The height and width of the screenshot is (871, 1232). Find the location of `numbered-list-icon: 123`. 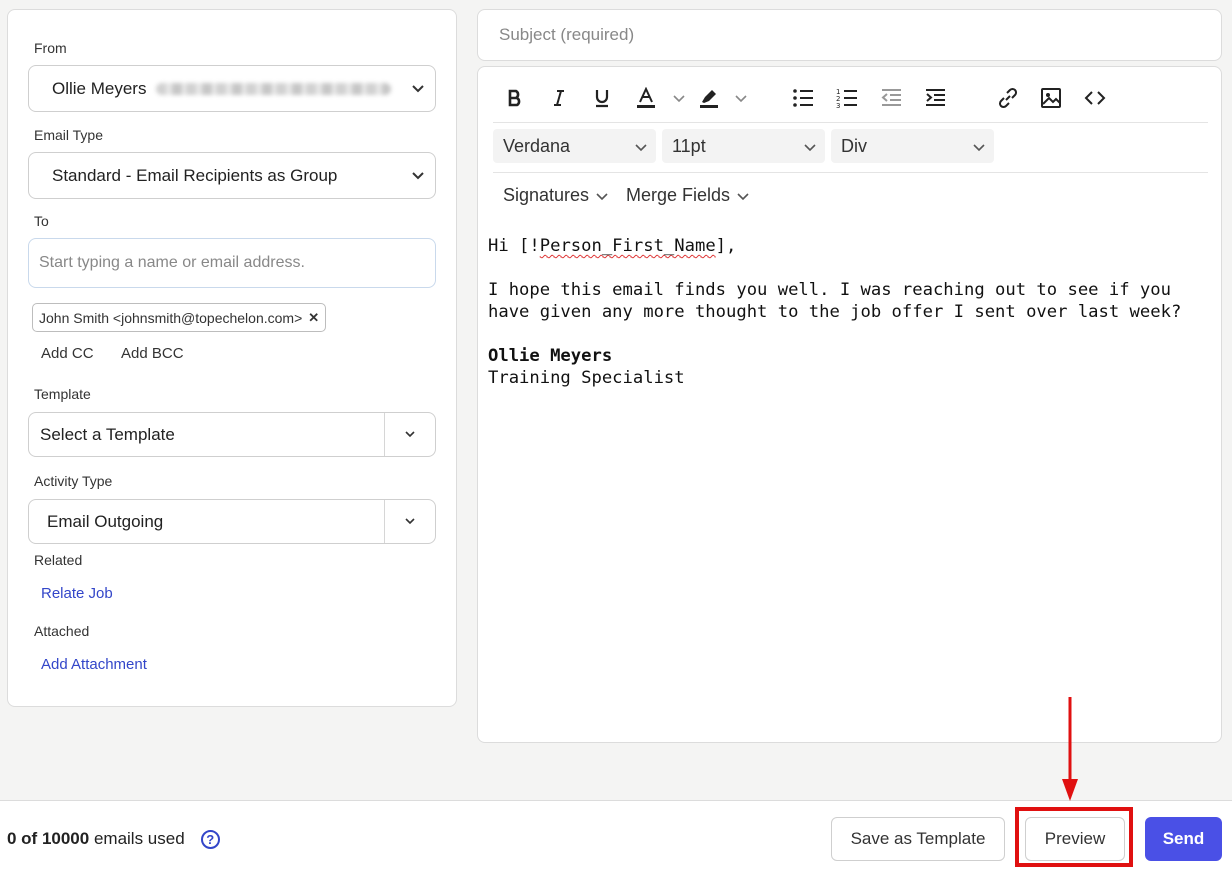

numbered-list-icon: 123 is located at coordinates (847, 98).